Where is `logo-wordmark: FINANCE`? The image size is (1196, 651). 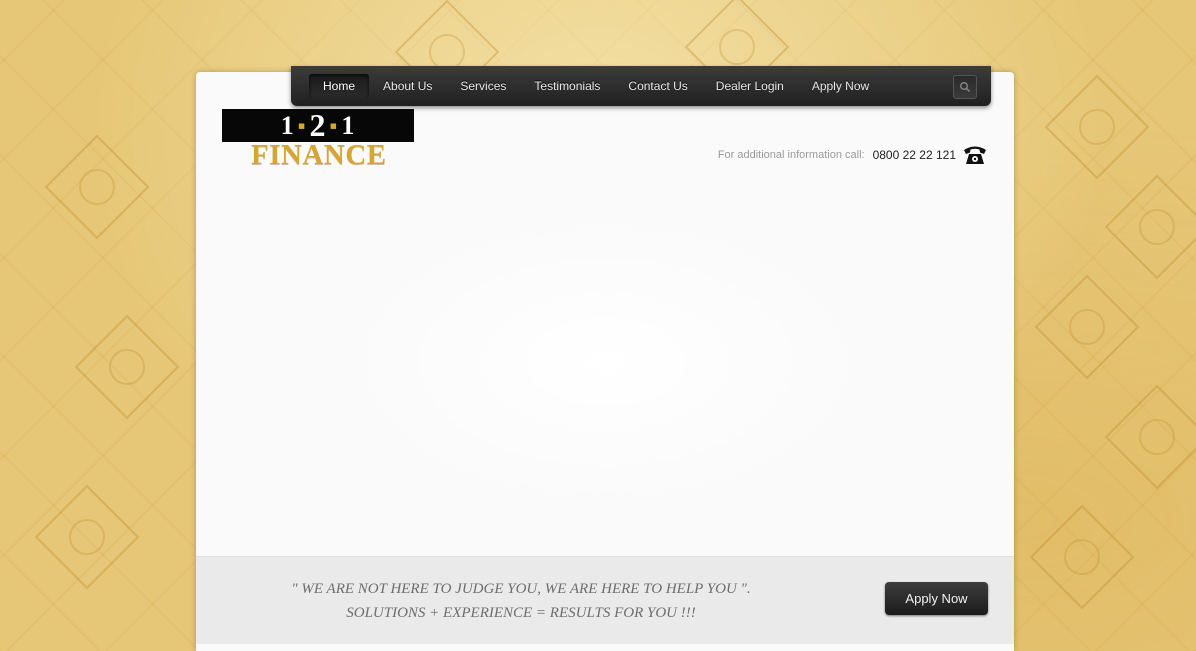
logo-wordmark: FINANCE is located at coordinates (319, 155).